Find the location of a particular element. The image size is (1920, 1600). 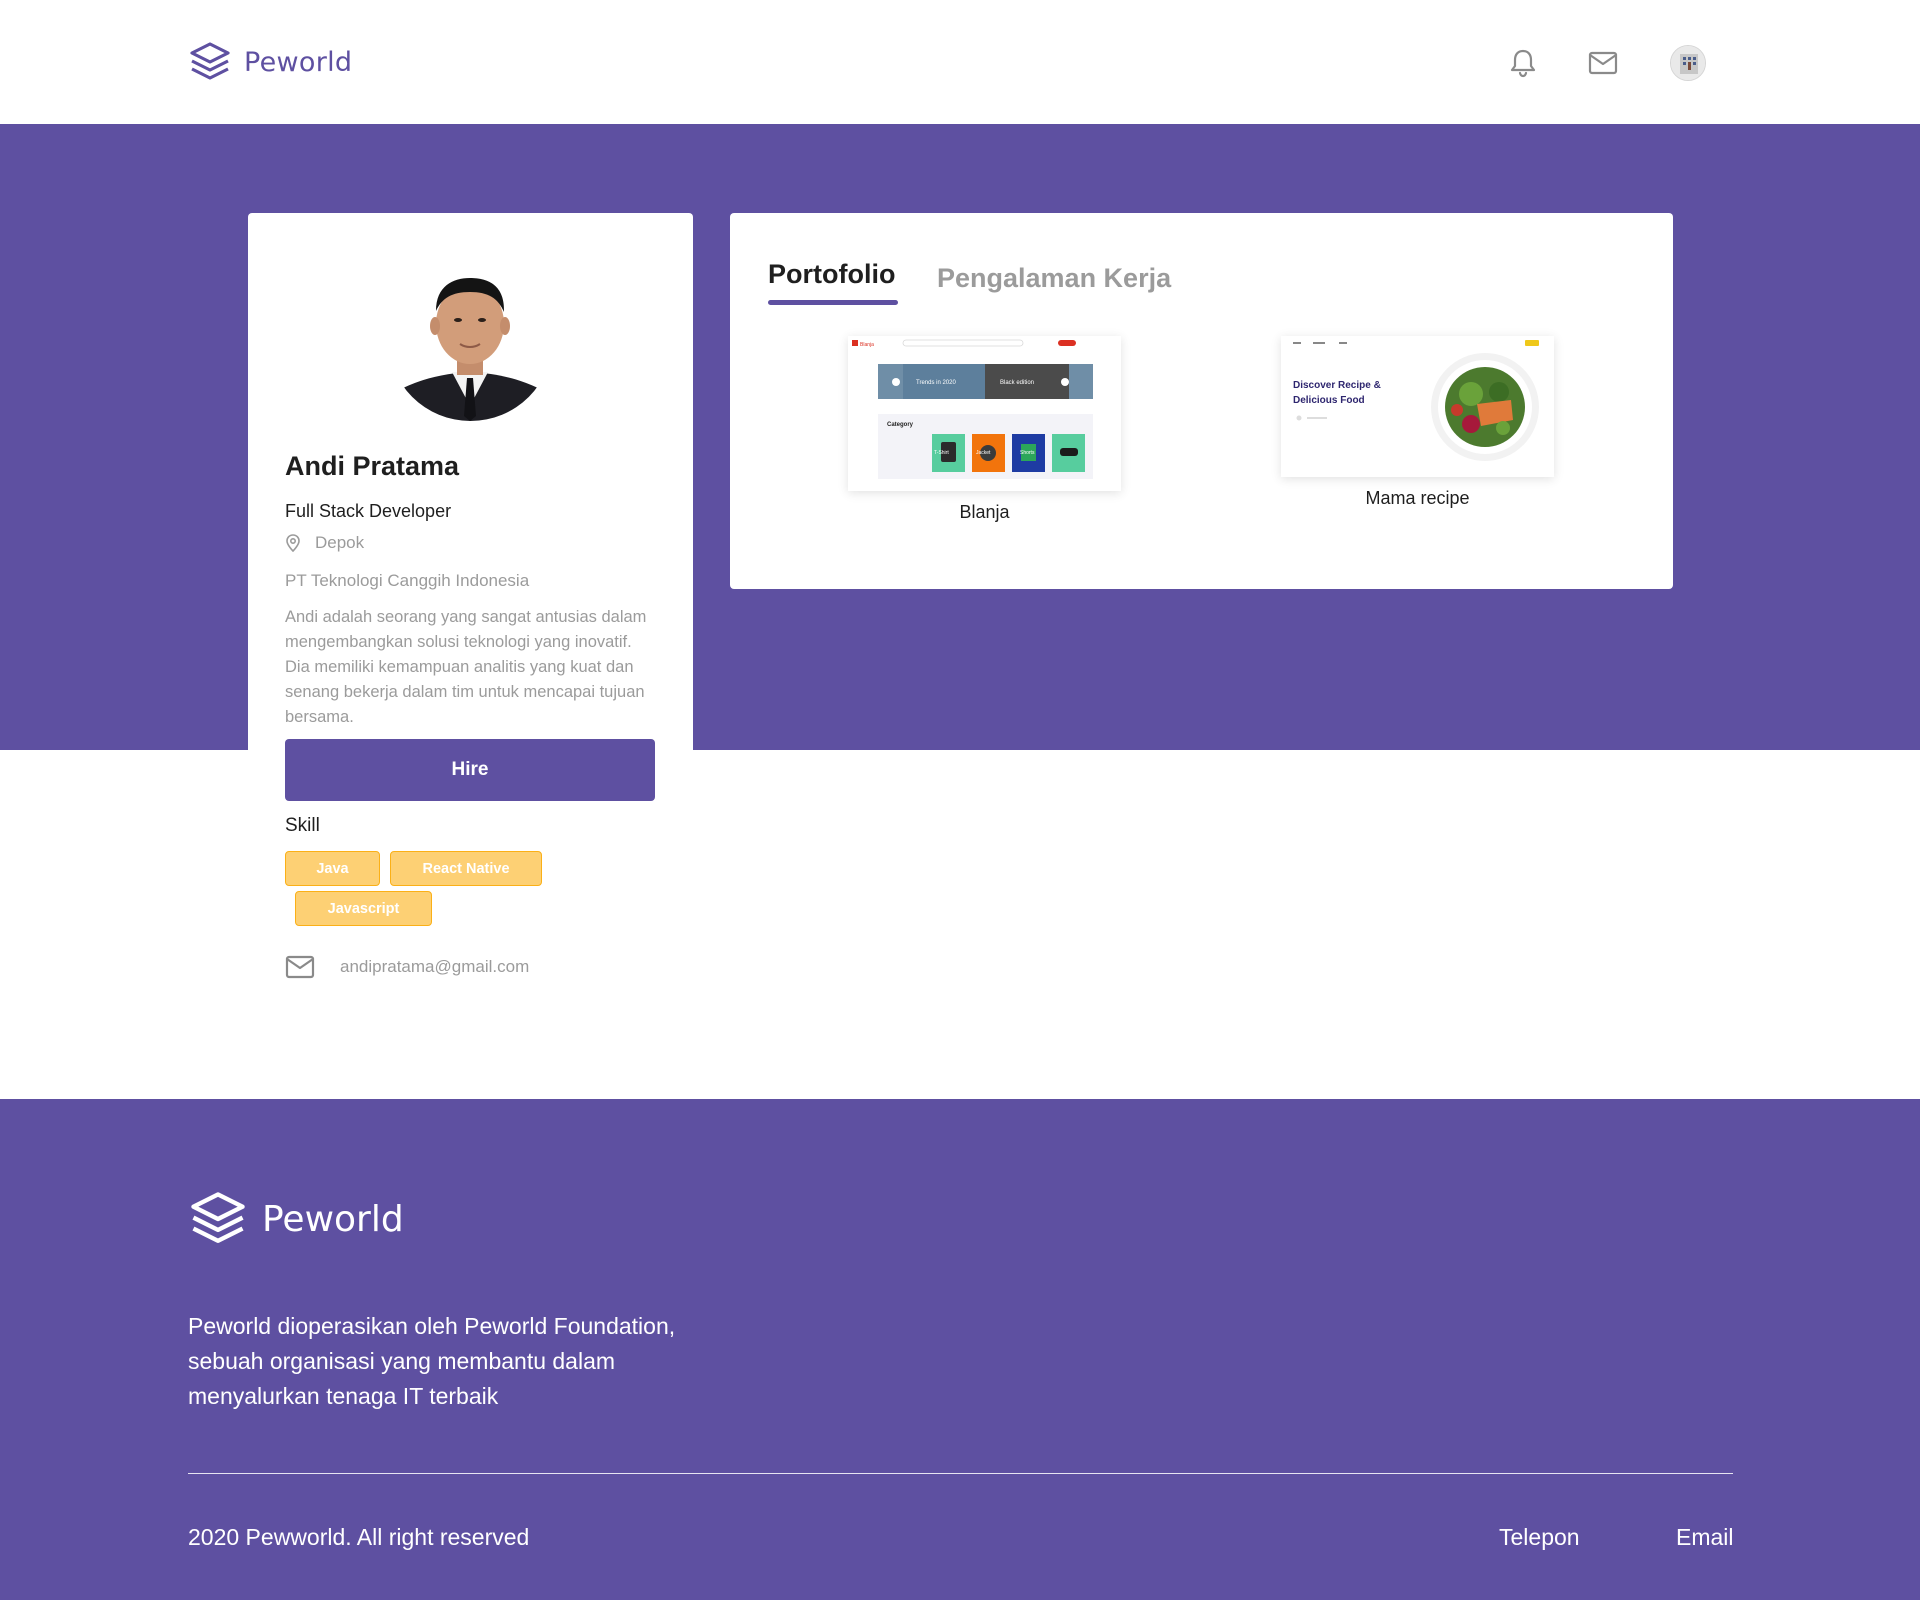

top-navbar: Peworld is located at coordinates (960, 62).